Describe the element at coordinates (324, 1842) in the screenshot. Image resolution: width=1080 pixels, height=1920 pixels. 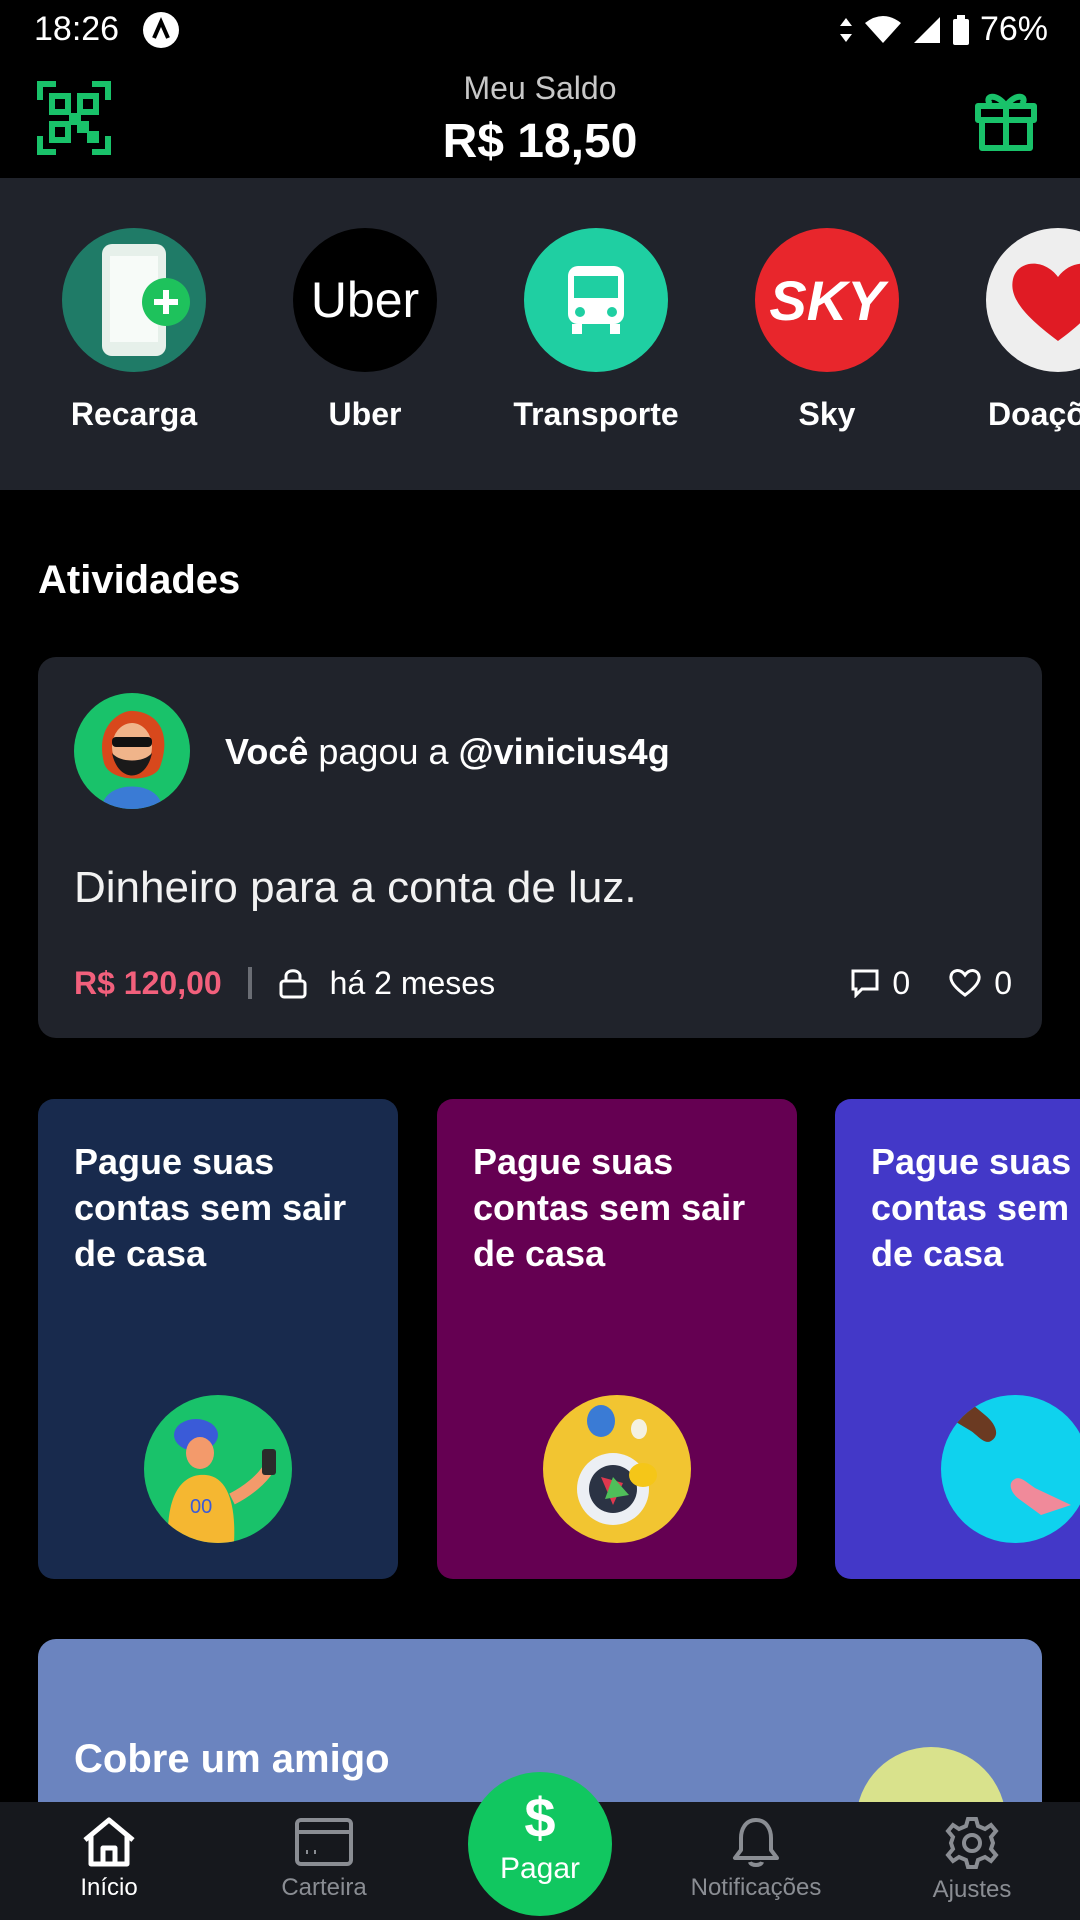
I see `wallet-card-icon` at that location.